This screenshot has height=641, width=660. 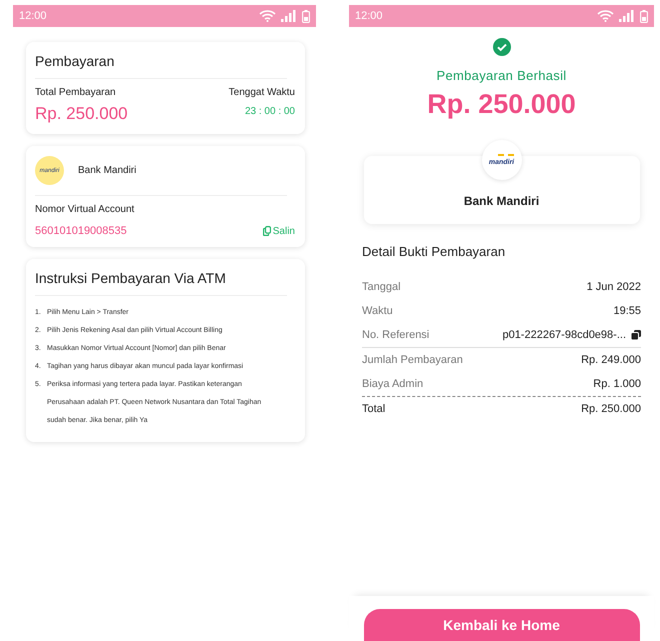 What do you see at coordinates (381, 287) in the screenshot?
I see `detail-label: Tanggal` at bounding box center [381, 287].